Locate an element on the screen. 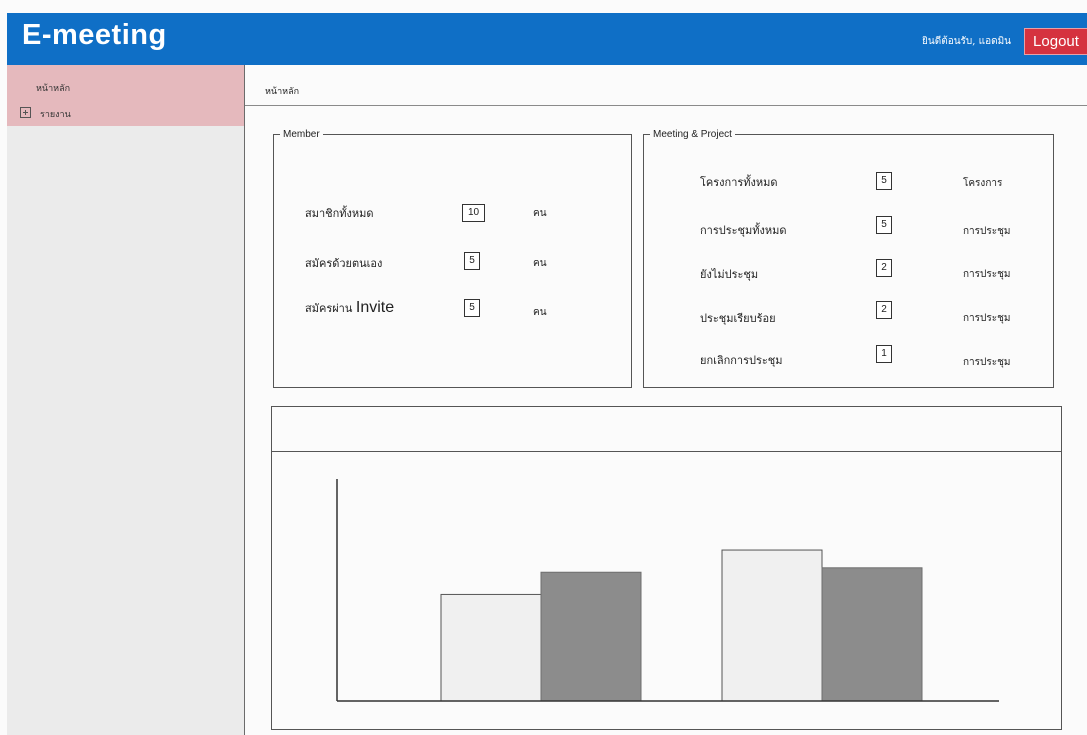 The image size is (1087, 735). member-invite-label: สมัครผ่าน Invite is located at coordinates (349, 308).